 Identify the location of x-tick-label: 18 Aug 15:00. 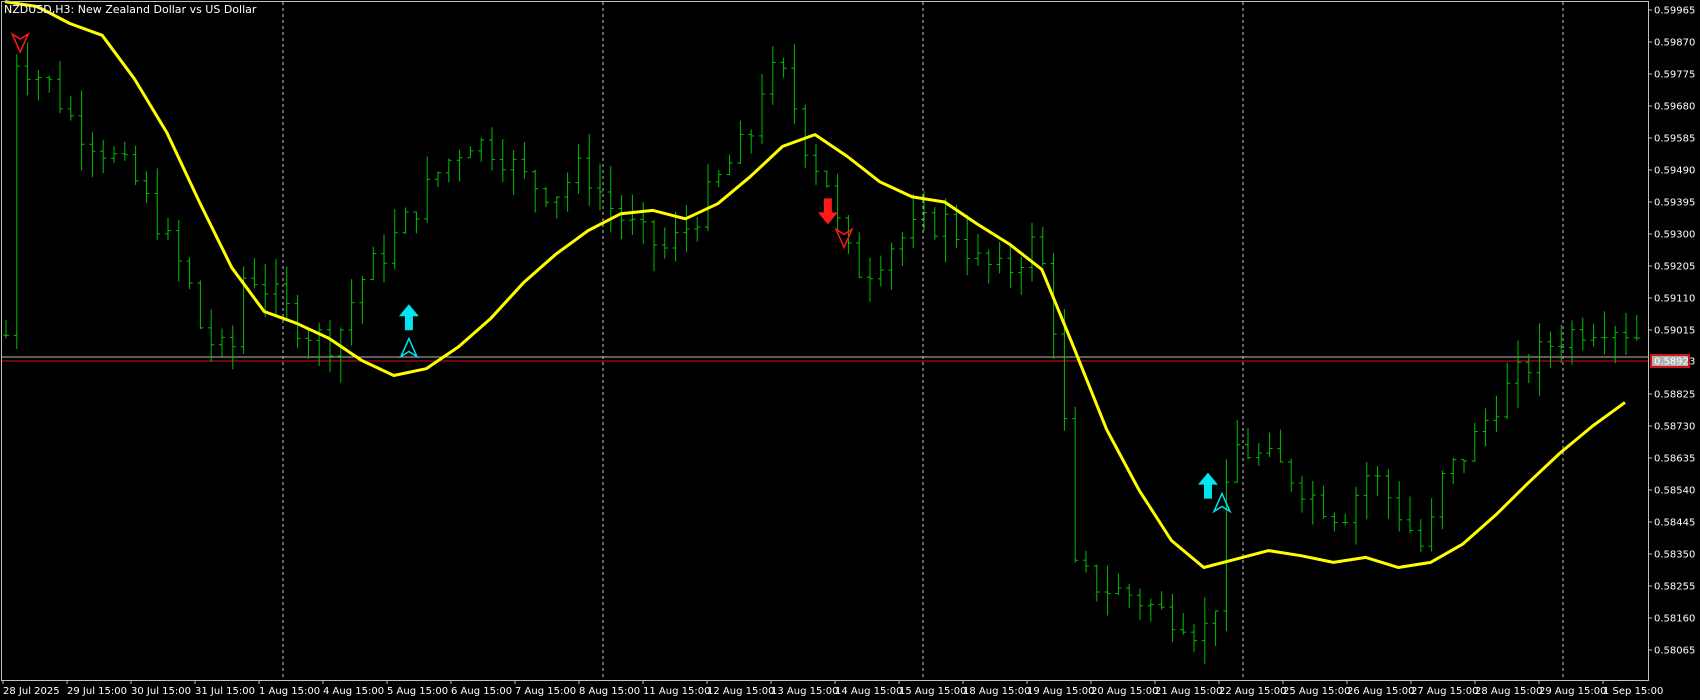
(996, 691).